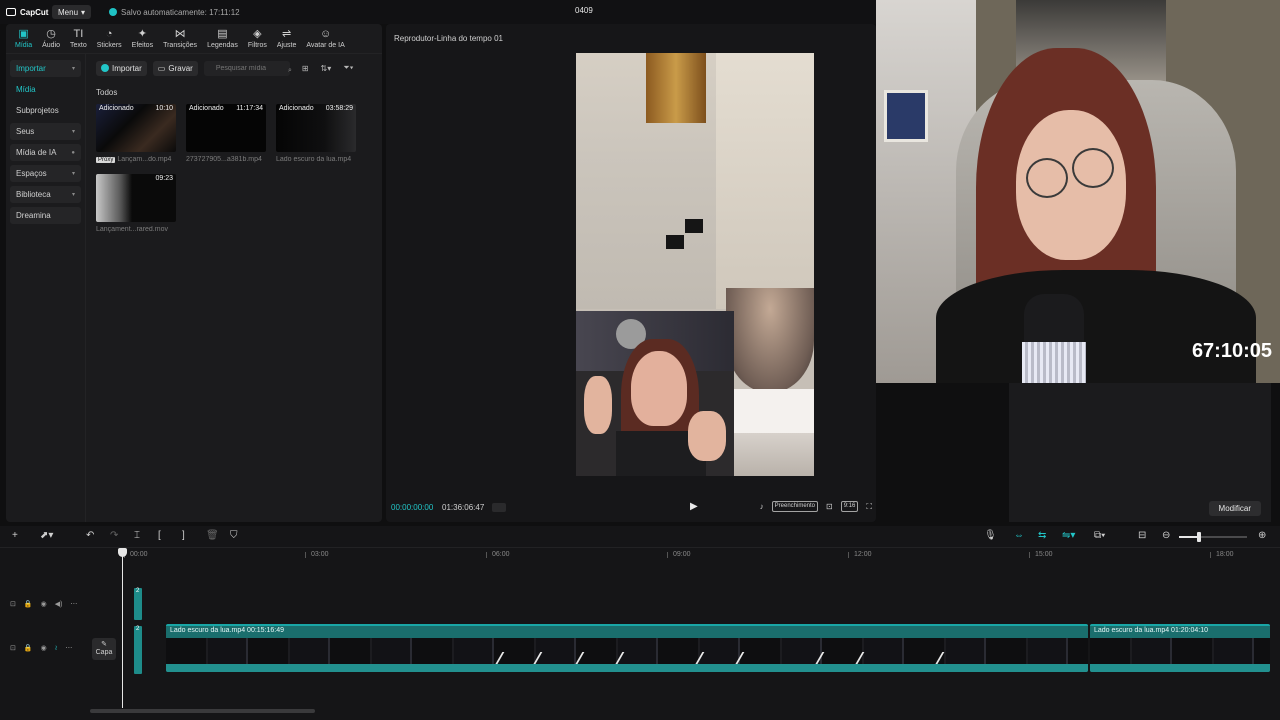  What do you see at coordinates (695, 264) in the screenshot?
I see `video-preview` at bounding box center [695, 264].